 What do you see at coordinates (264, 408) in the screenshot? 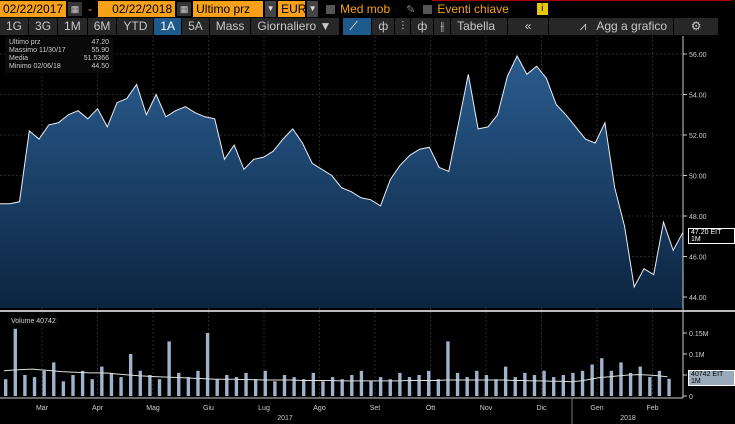
I see `x-month-label: Lug` at bounding box center [264, 408].